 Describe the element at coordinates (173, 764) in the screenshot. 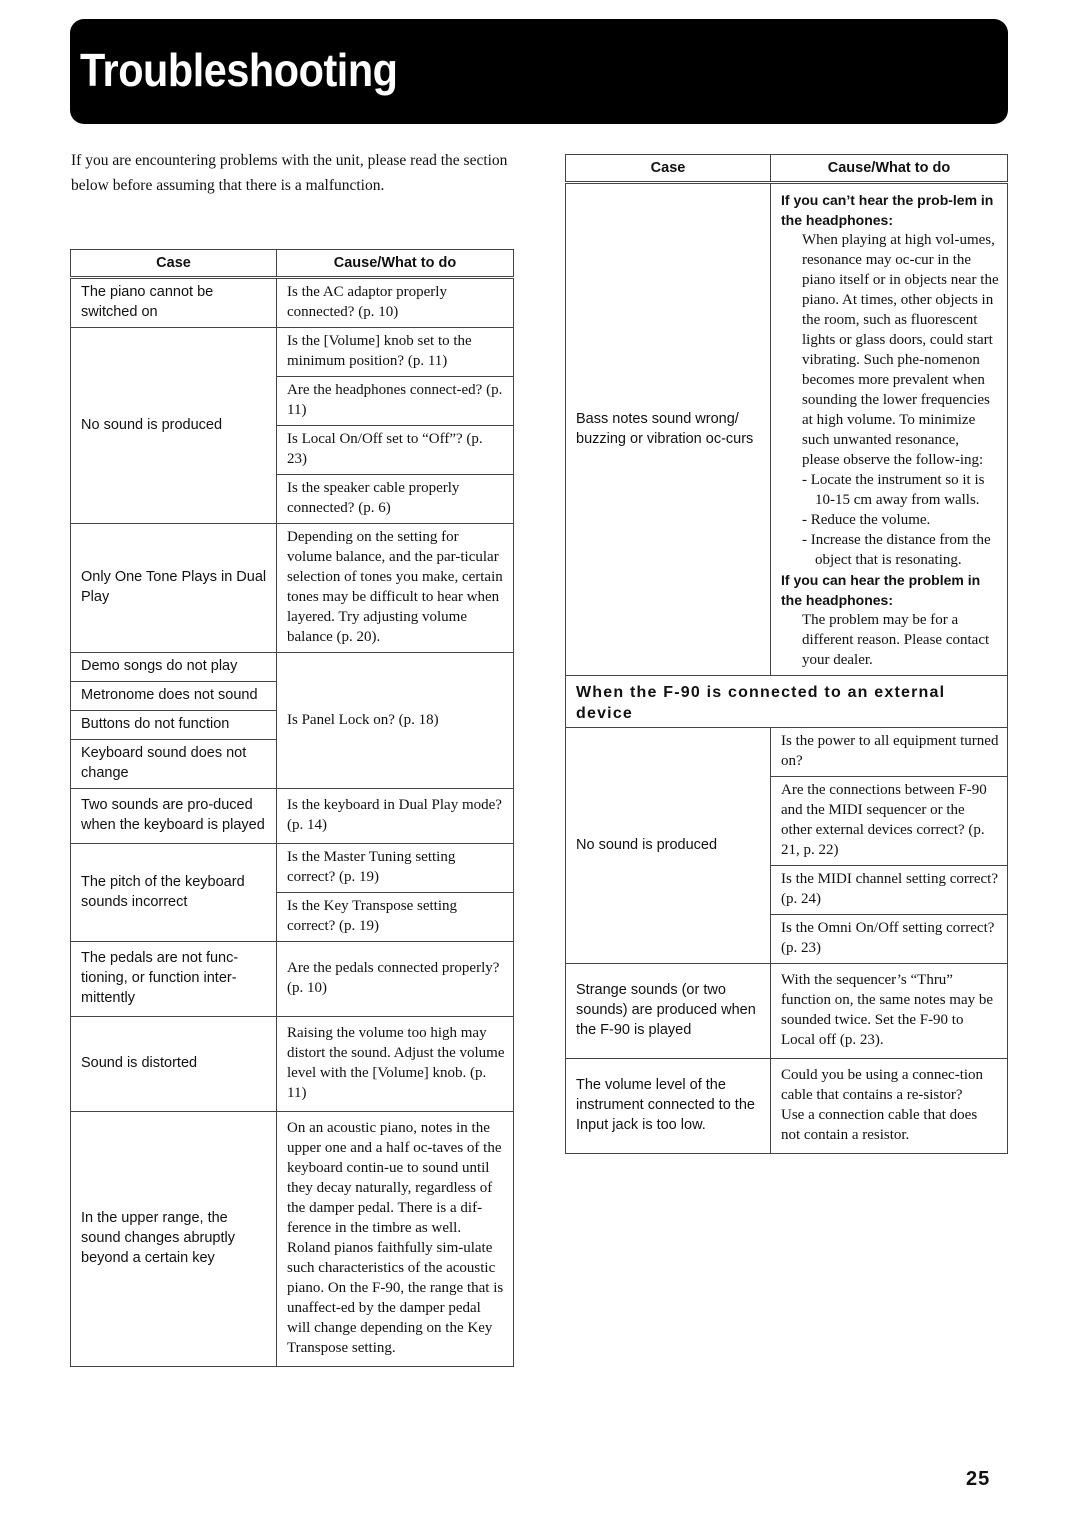

I see `case-cell: Keyboard sound does not change` at that location.